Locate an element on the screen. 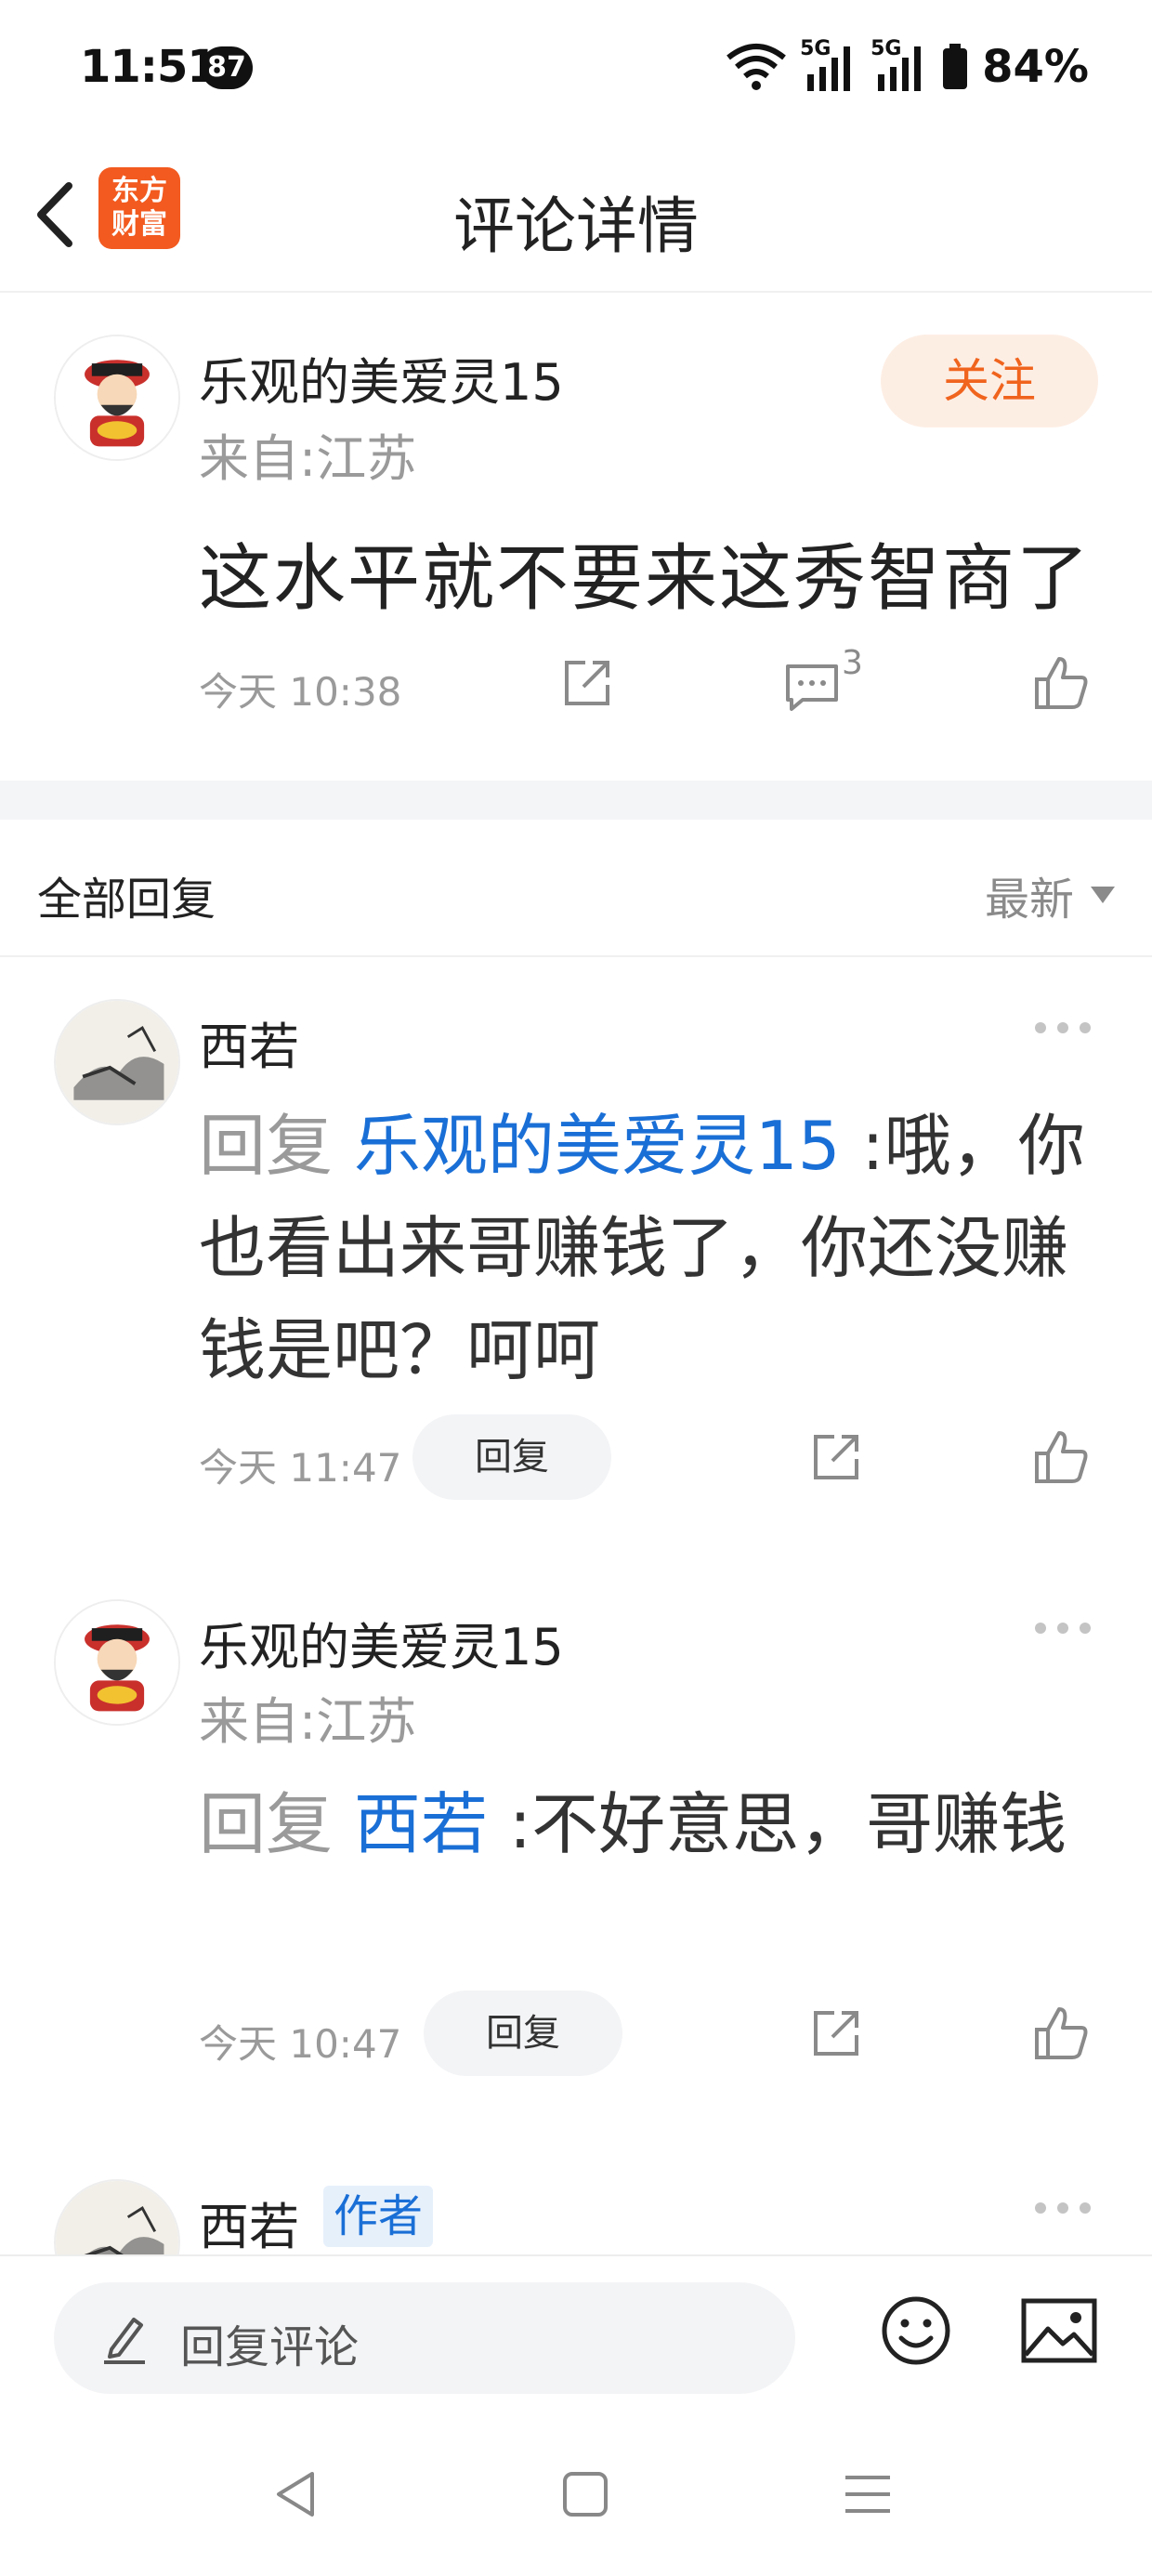 The height and width of the screenshot is (2576, 1152). nav-menu-icon is located at coordinates (868, 2494).